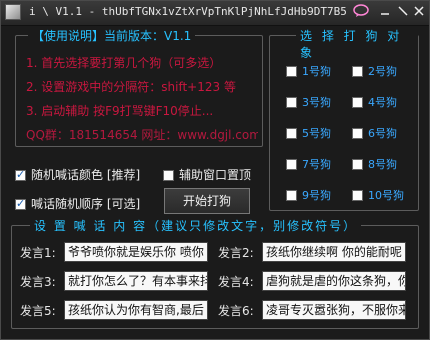 This screenshot has height=340, width=430. I want to click on app-icon, so click(13, 12).